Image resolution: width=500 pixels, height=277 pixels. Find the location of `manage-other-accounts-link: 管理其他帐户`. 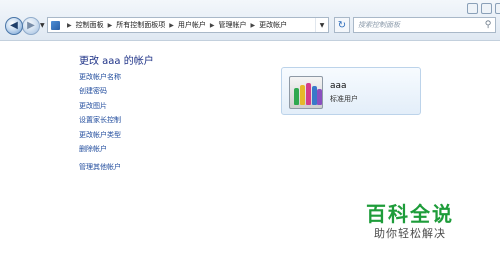

manage-other-accounts-link: 管理其他帐户 is located at coordinates (100, 167).